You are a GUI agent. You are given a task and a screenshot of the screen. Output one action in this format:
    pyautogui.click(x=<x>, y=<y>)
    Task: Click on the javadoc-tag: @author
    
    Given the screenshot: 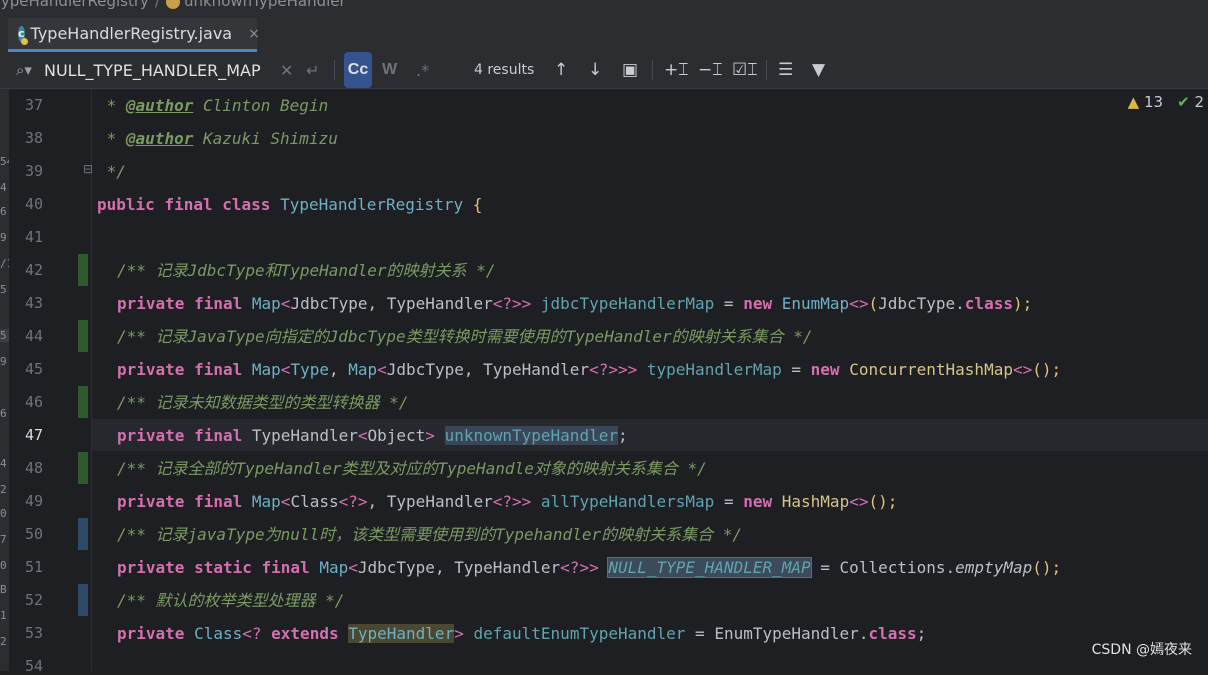 What is the action you would take?
    pyautogui.click(x=159, y=138)
    